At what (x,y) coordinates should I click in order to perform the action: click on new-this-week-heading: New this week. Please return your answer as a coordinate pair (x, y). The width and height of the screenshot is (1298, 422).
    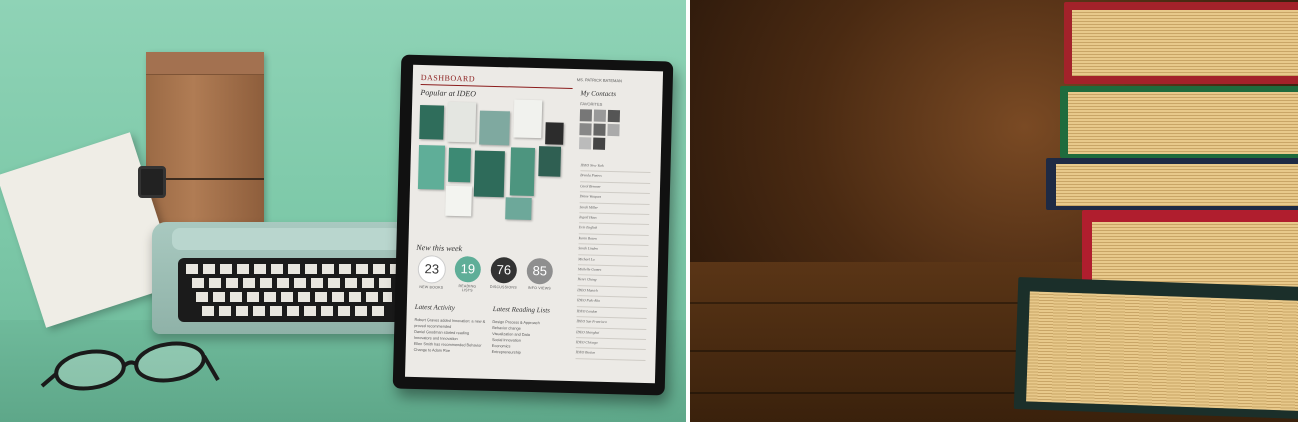
    Looking at the image, I should click on (439, 248).